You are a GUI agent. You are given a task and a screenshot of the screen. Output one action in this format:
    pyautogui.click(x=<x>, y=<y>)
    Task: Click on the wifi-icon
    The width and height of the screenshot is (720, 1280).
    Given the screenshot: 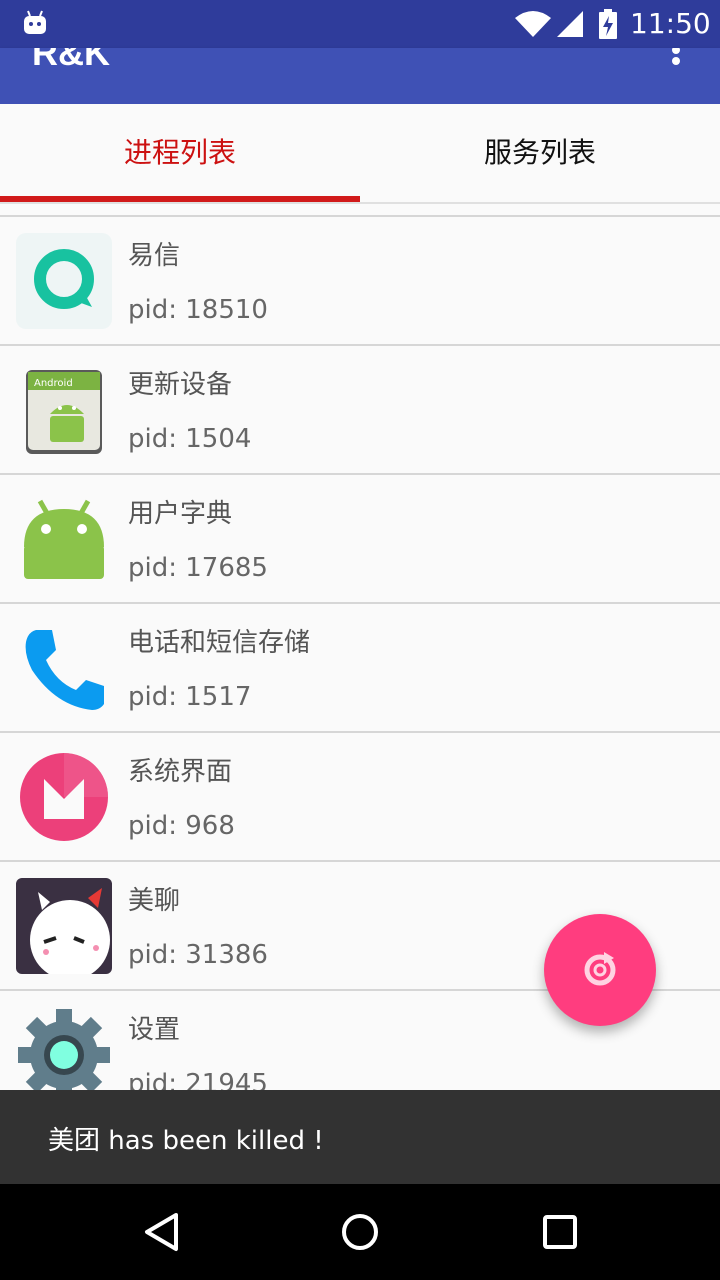 What is the action you would take?
    pyautogui.click(x=533, y=24)
    